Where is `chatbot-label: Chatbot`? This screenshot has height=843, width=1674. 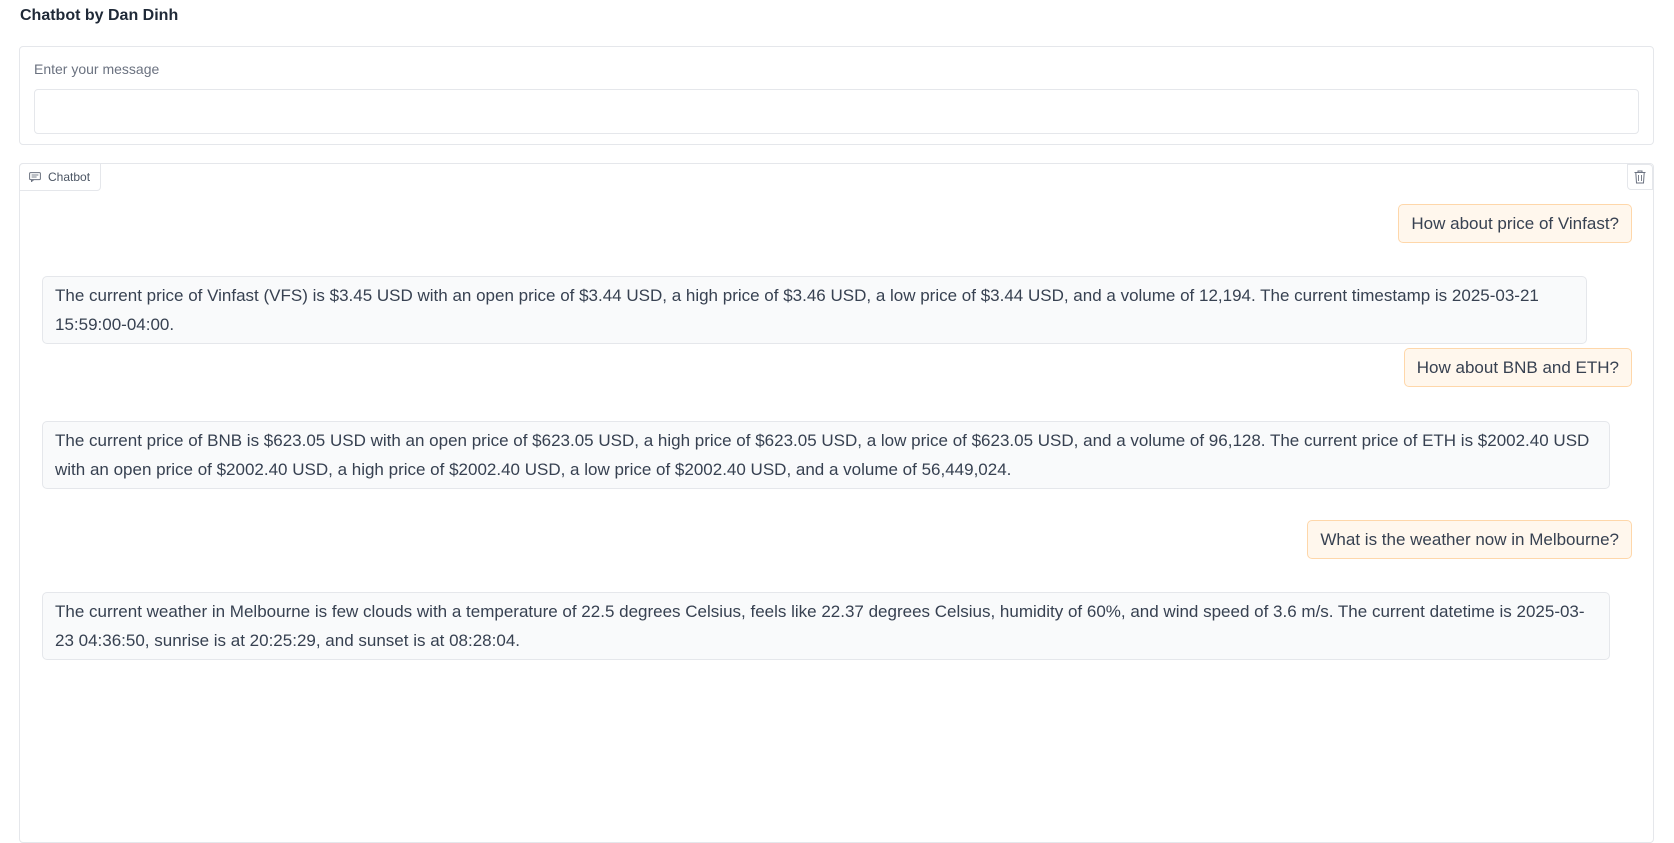 chatbot-label: Chatbot is located at coordinates (69, 177).